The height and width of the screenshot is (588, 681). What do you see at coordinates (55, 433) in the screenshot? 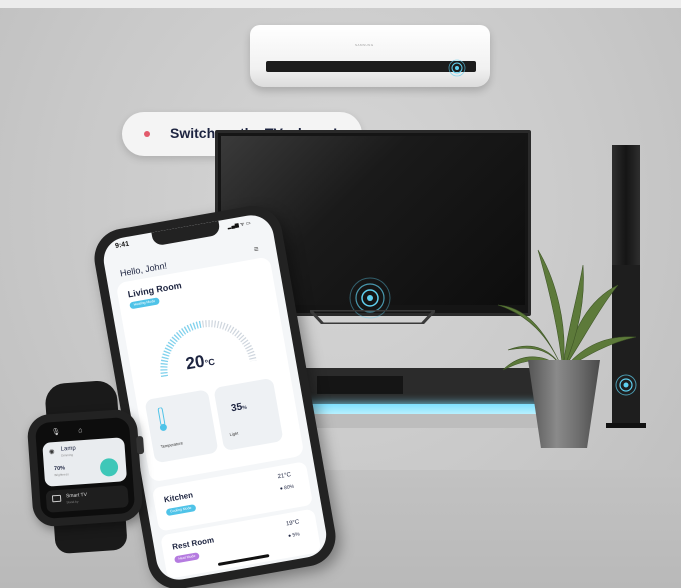
I see `mic-icon: 🎙` at bounding box center [55, 433].